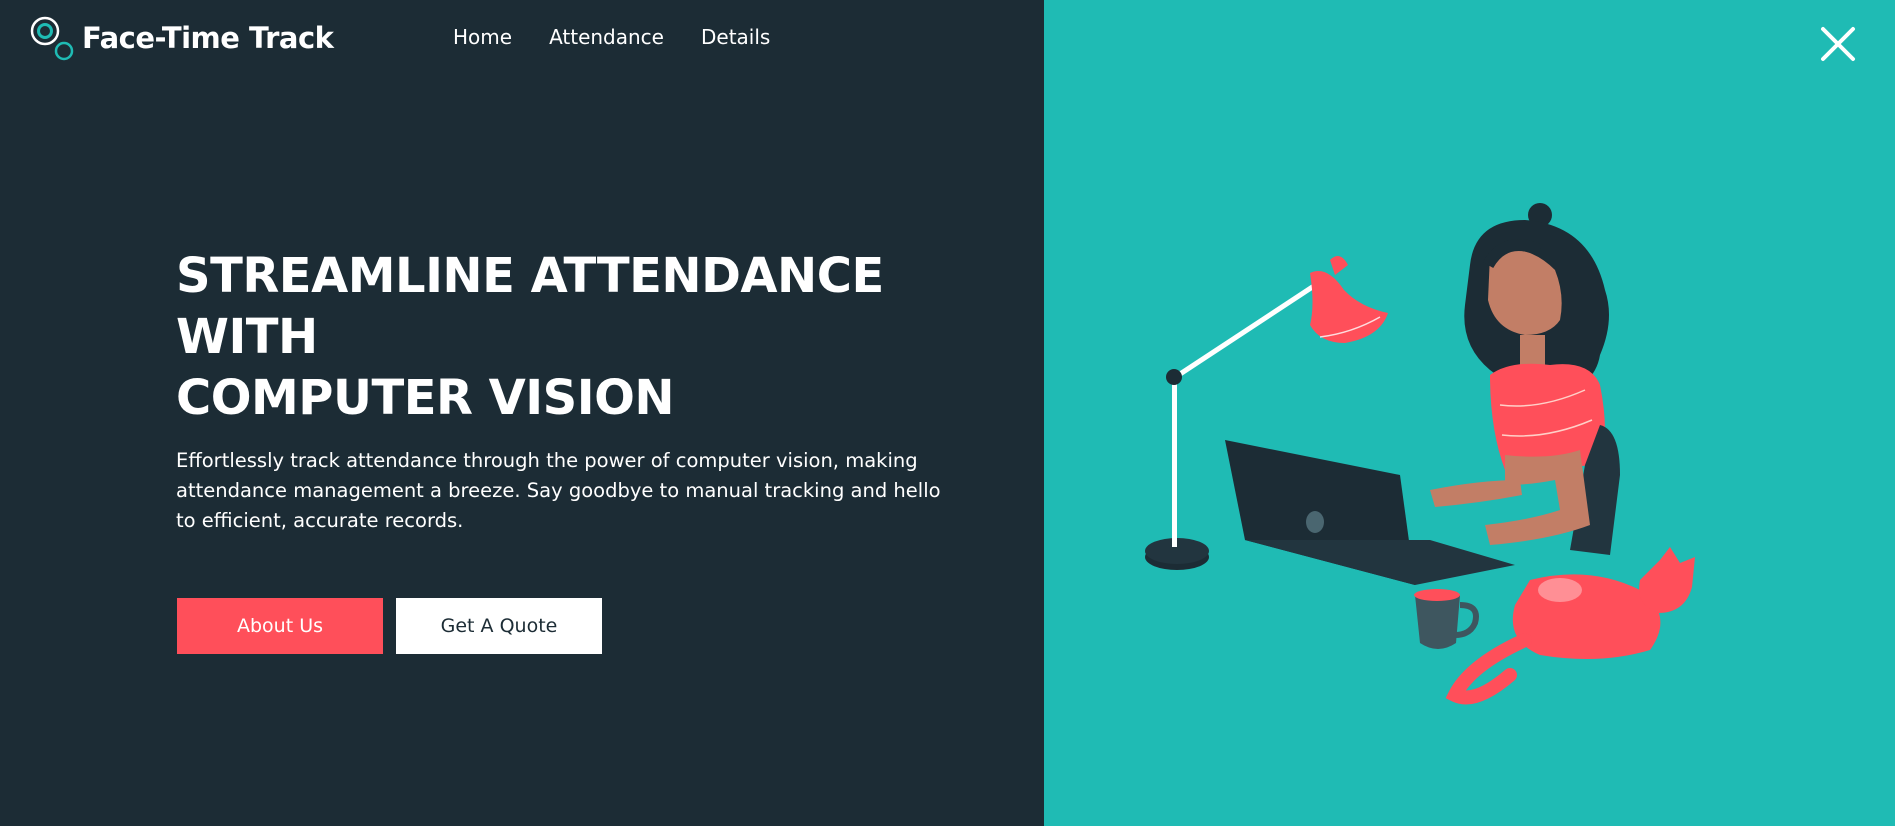  I want to click on hero-title-line: COMPUTER VISION, so click(425, 398).